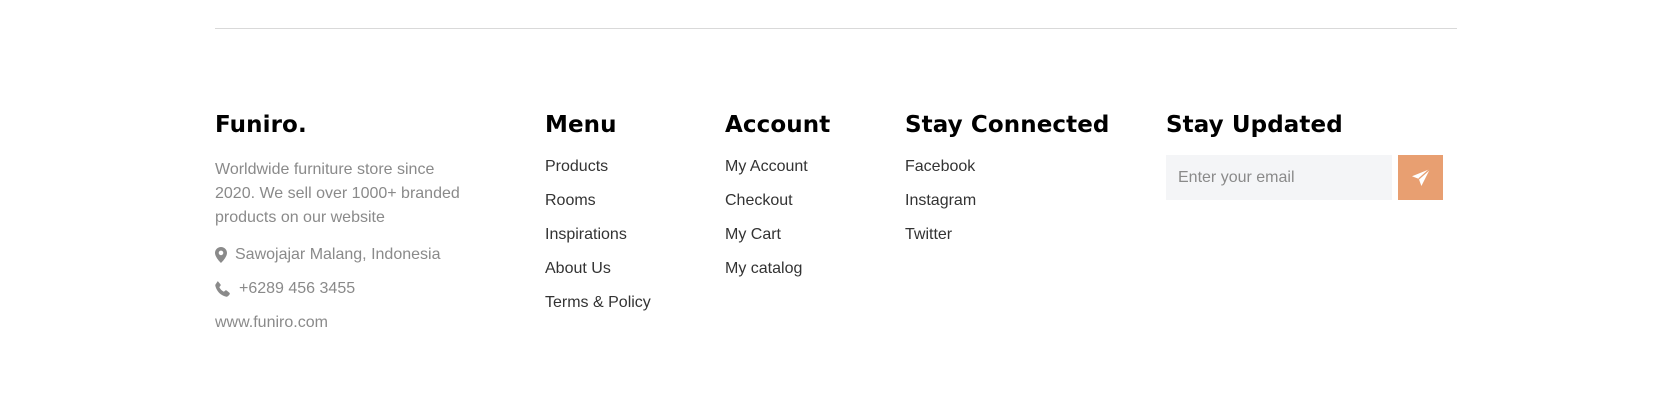 The width and height of the screenshot is (1668, 402). I want to click on connected-heading: Stay Connected, so click(1007, 125).